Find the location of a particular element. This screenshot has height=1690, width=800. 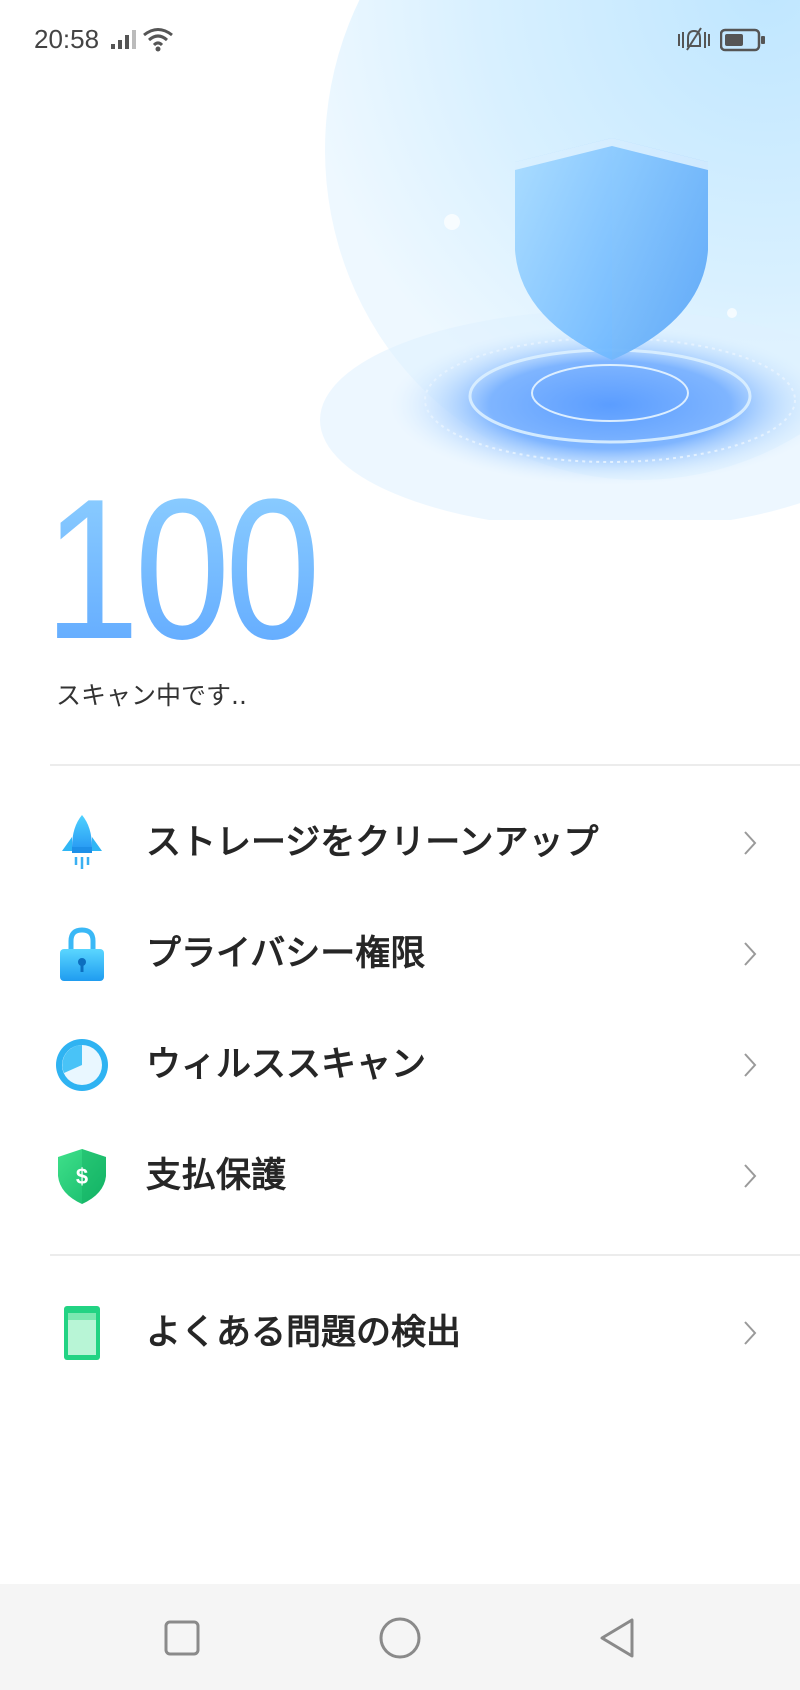

scan-dial-icon is located at coordinates (82, 1065).